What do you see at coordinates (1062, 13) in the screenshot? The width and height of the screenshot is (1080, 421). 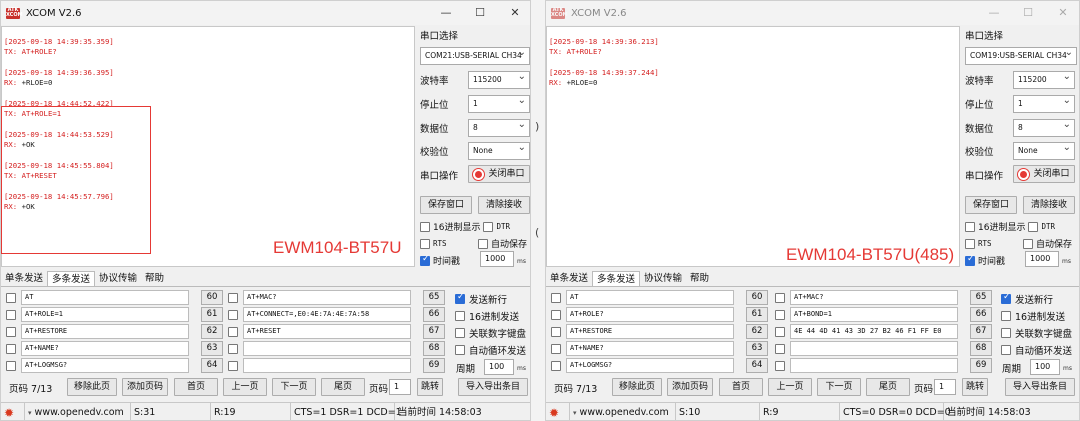 I see `close-icon: ✕` at bounding box center [1062, 13].